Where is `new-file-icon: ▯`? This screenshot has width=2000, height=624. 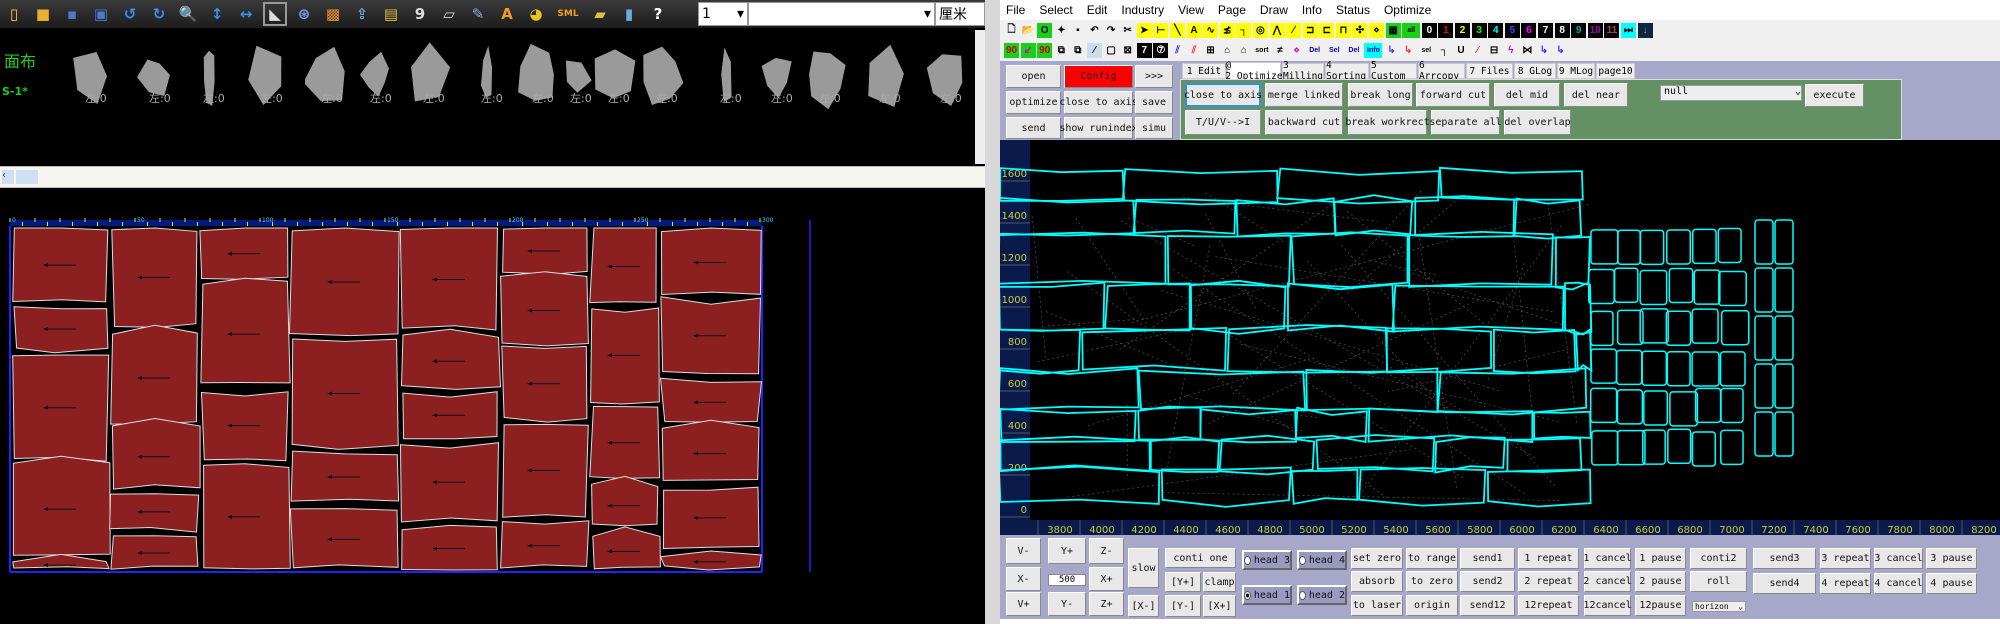
new-file-icon: ▯ is located at coordinates (14, 14).